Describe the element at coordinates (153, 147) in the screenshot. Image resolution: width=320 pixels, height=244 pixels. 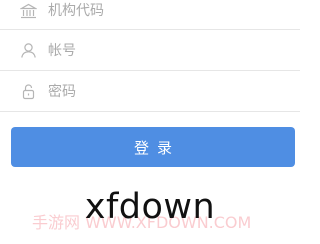
I see `login-button: 登录` at that location.